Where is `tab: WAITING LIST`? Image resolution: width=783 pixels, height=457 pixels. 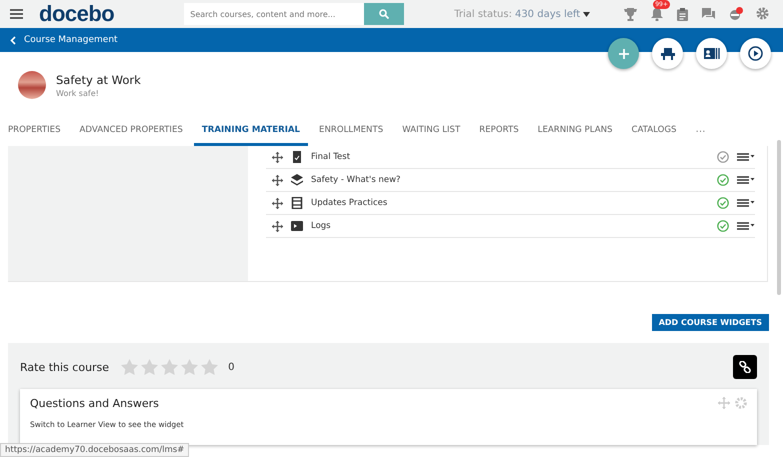 tab: WAITING LIST is located at coordinates (431, 131).